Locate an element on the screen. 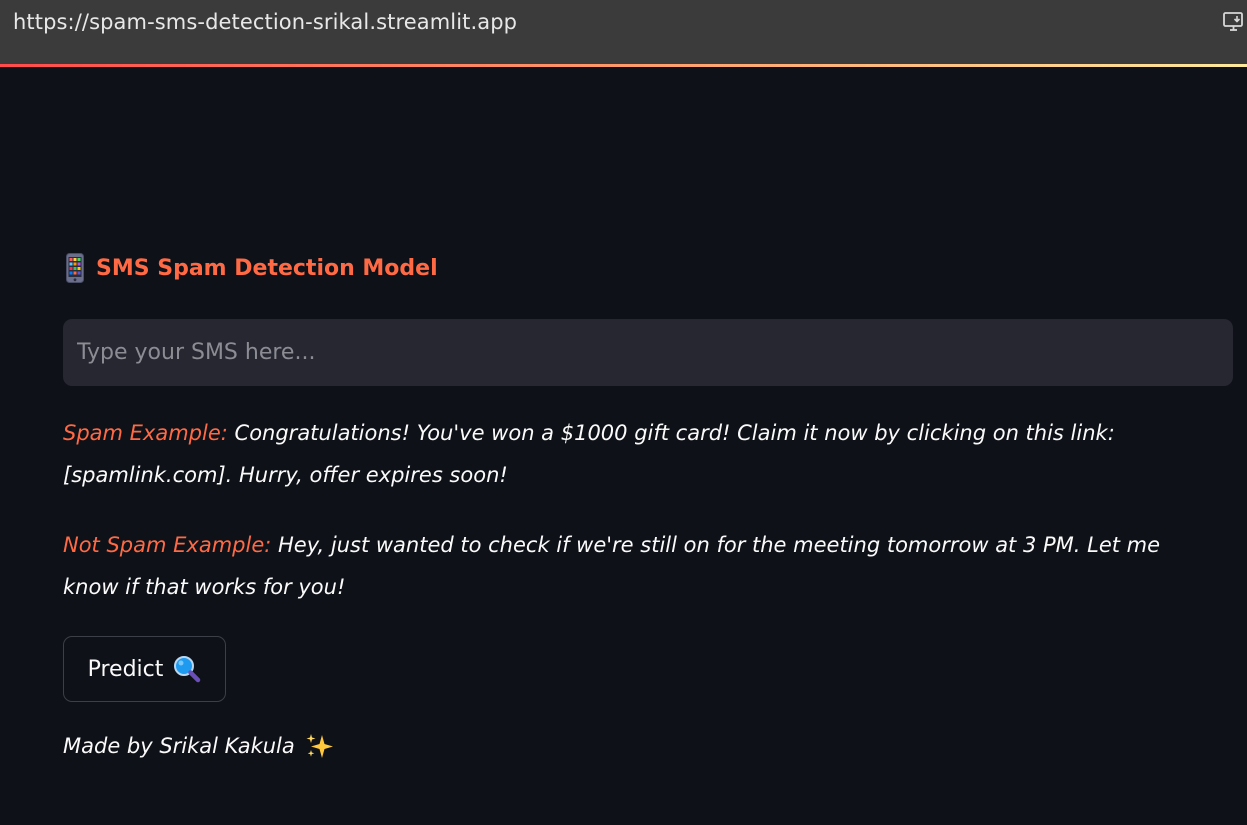 The image size is (1247, 825). install-app-icon is located at coordinates (1234, 22).